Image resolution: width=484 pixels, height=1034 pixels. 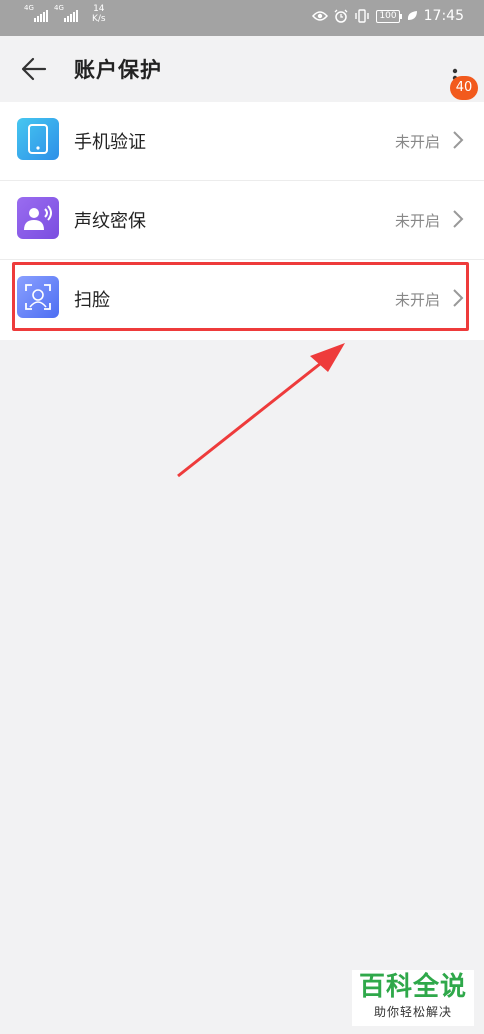 What do you see at coordinates (412, 15) in the screenshot?
I see `leaf-icon` at bounding box center [412, 15].